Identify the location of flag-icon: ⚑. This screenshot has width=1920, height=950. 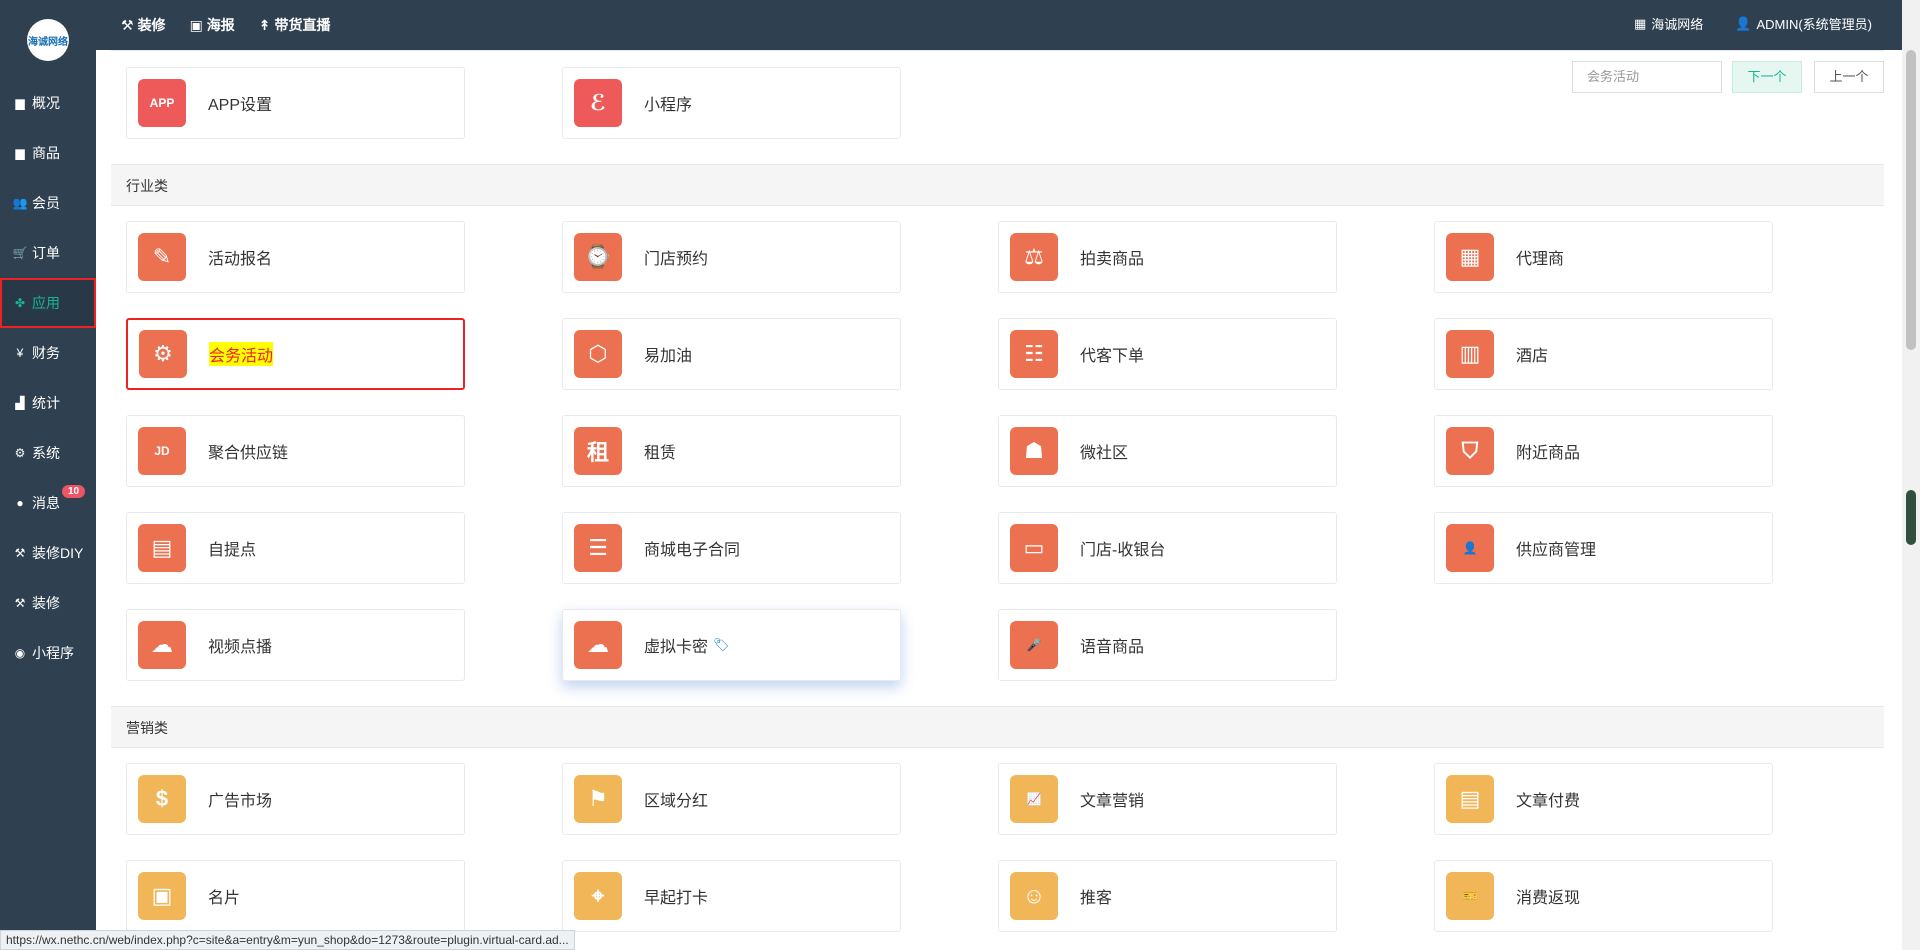
(598, 799).